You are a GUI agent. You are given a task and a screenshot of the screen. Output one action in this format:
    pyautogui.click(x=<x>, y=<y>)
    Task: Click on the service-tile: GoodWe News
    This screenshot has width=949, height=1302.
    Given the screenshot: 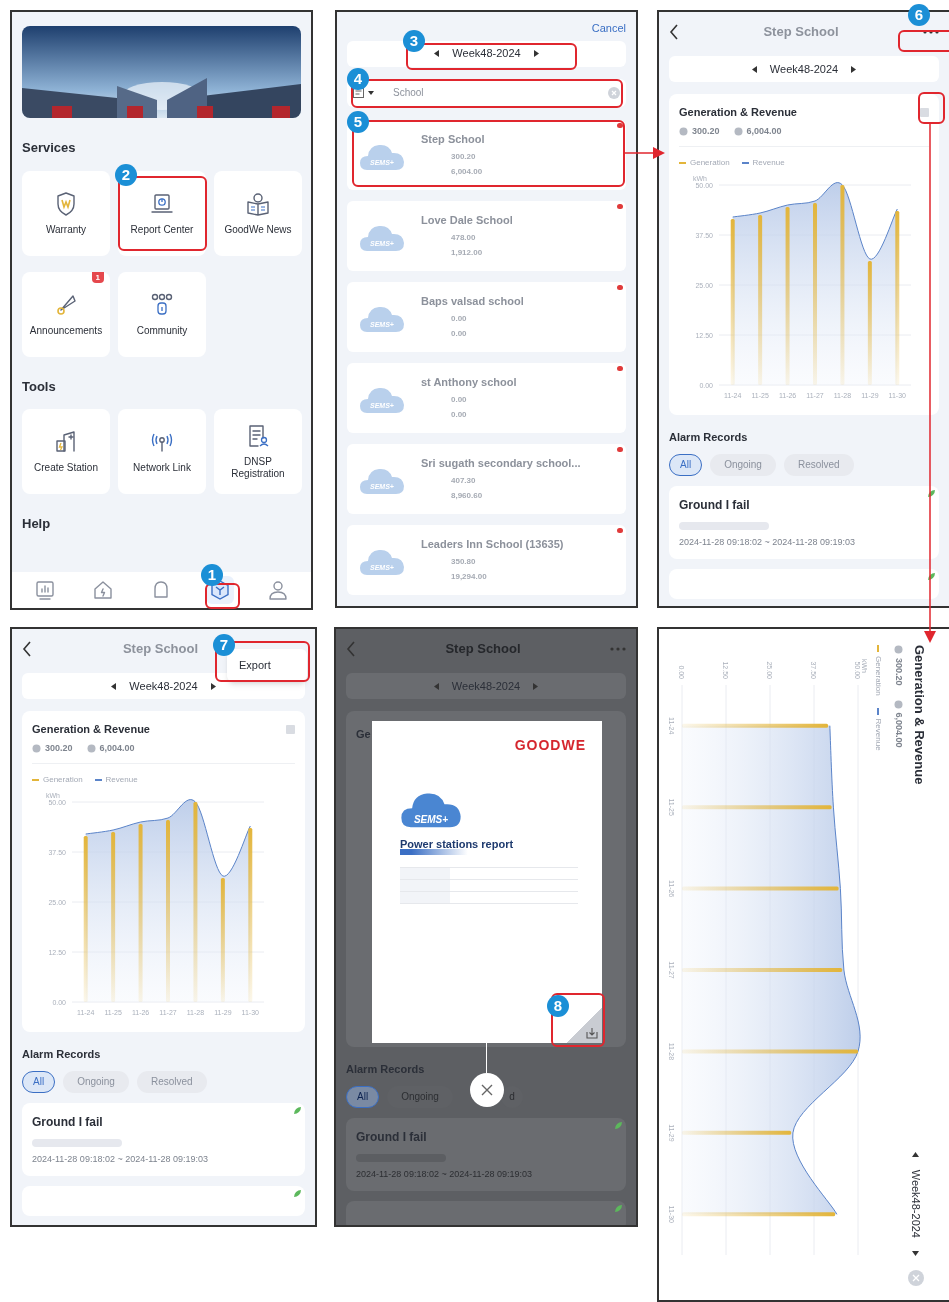 What is the action you would take?
    pyautogui.click(x=258, y=213)
    